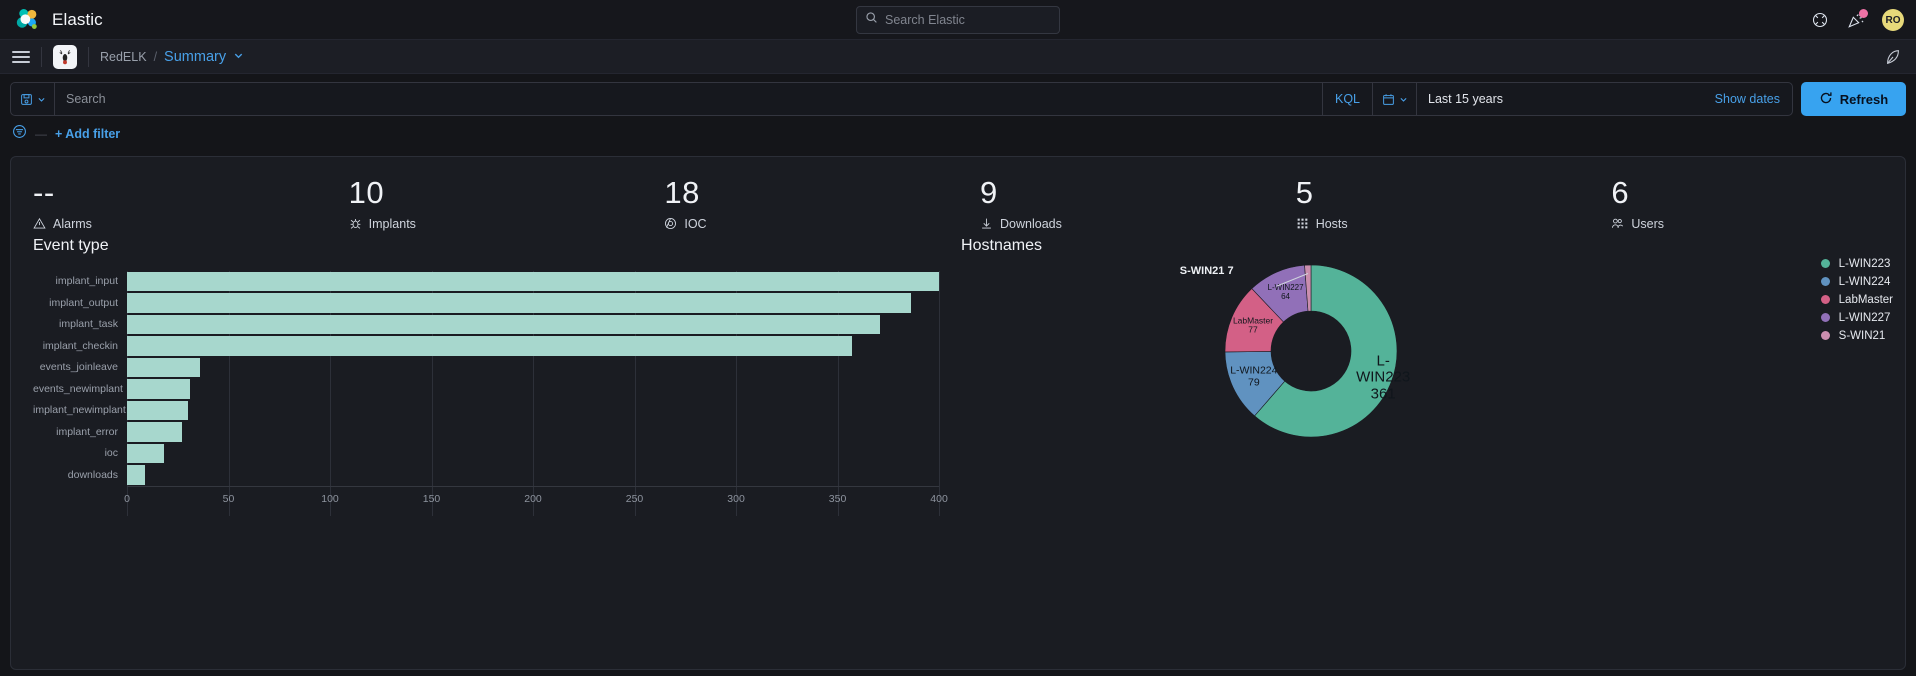 This screenshot has width=1916, height=676. I want to click on donut-callout-label: S-WIN21 7, so click(1206, 270).